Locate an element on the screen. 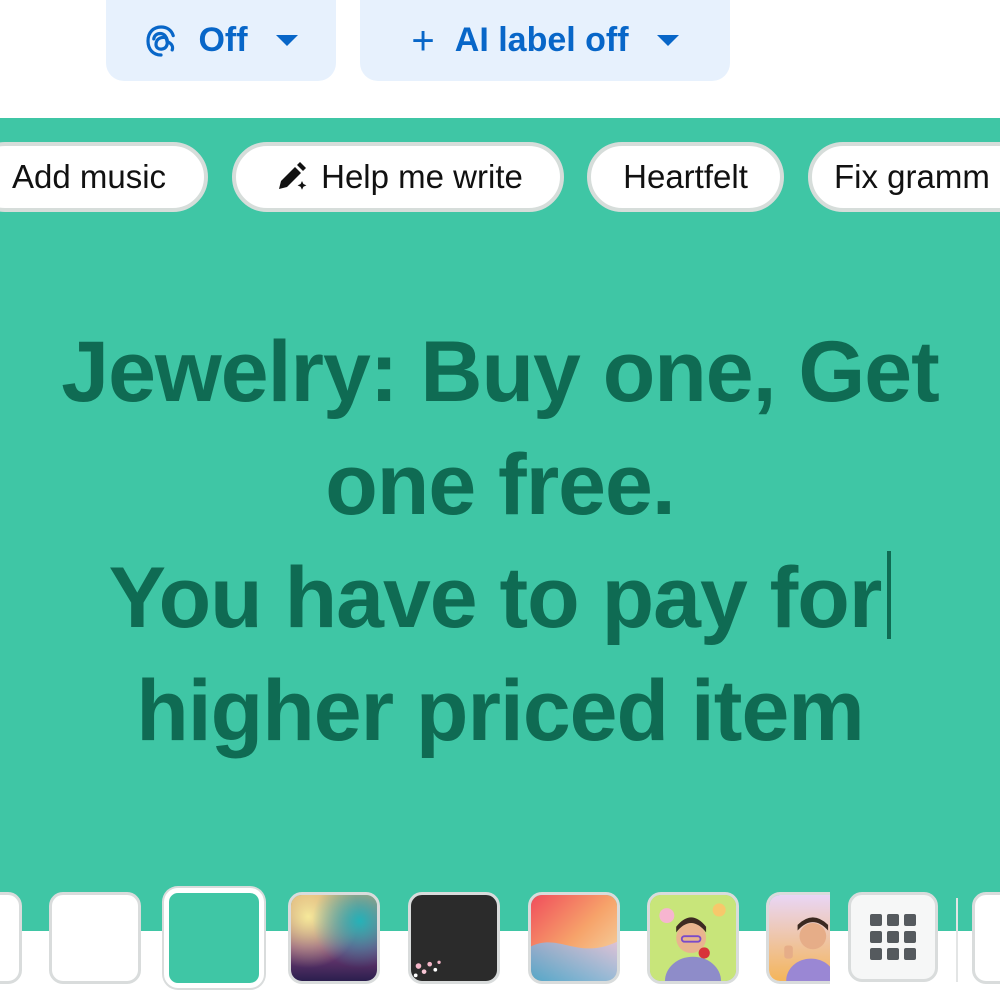 Image resolution: width=1000 pixels, height=1000 pixels. threads-share-toggle: Off is located at coordinates (221, 40).